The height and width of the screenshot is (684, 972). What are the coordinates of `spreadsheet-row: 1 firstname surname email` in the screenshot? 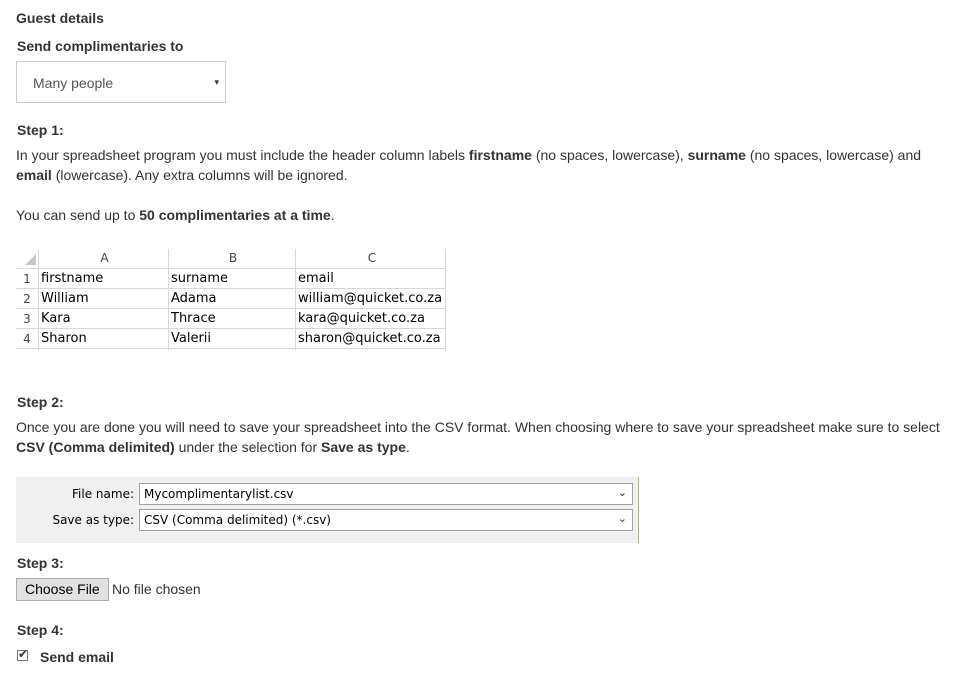 It's located at (231, 279).